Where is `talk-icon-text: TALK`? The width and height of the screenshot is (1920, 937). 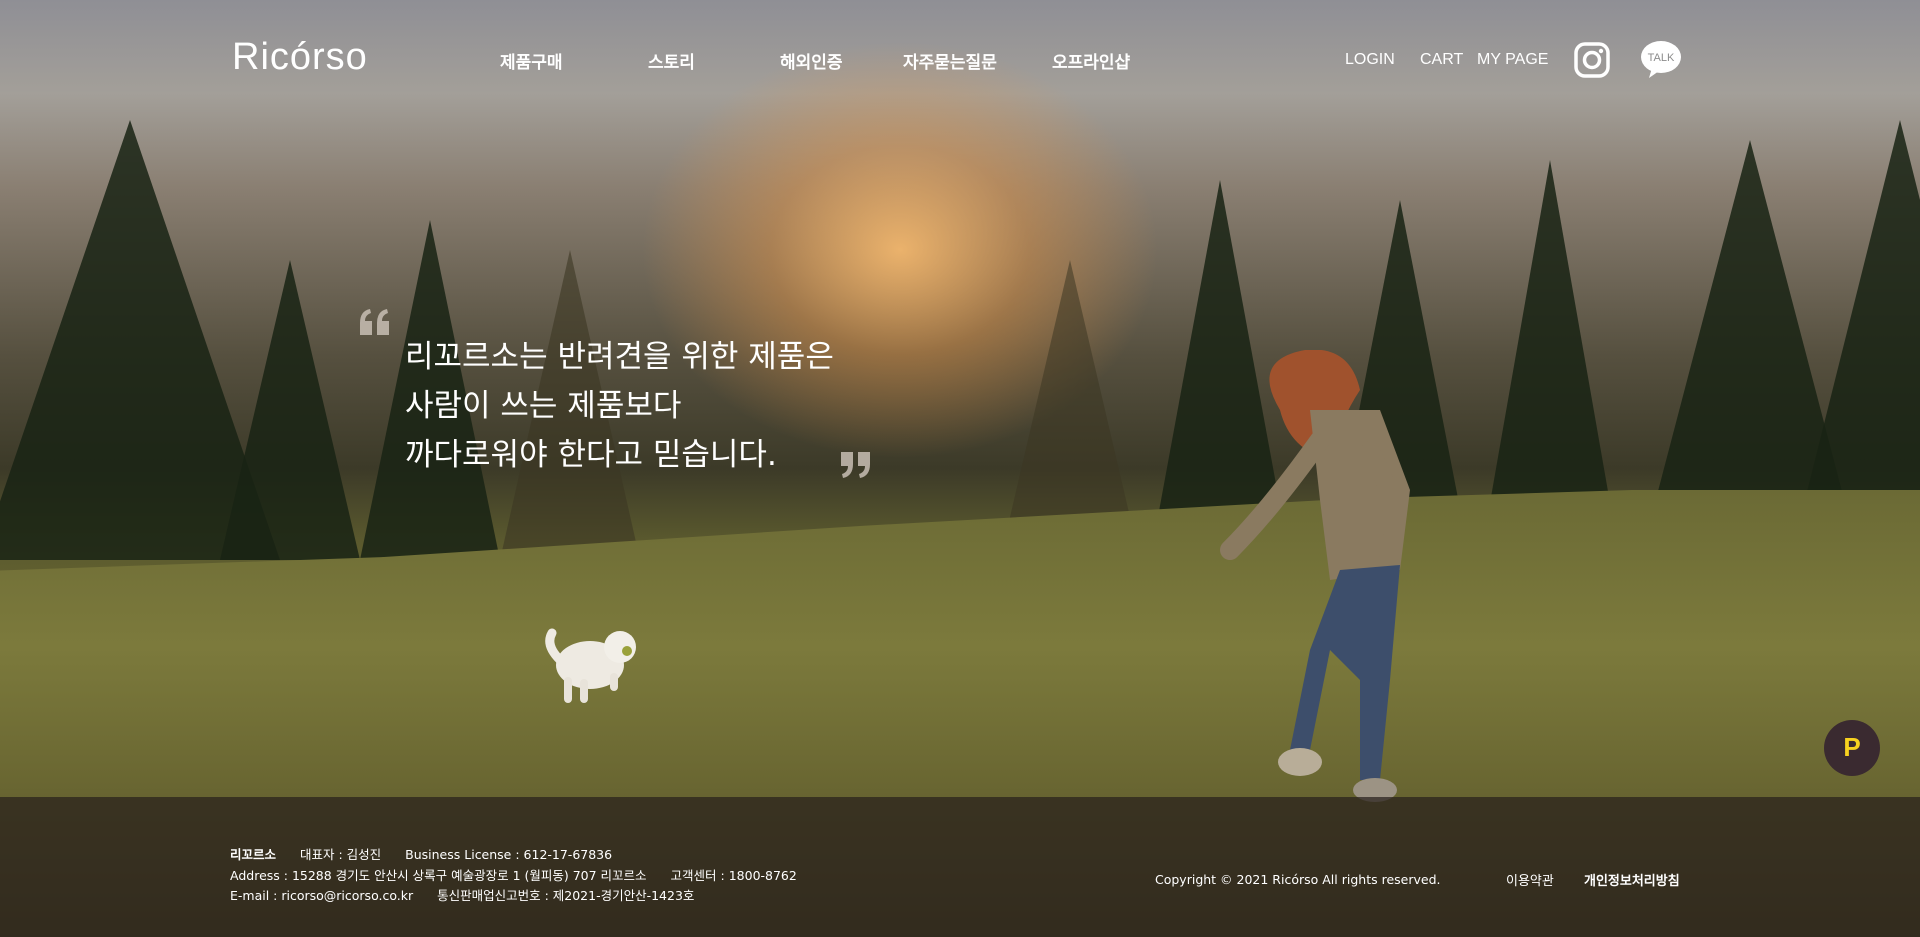 talk-icon-text: TALK is located at coordinates (1661, 58).